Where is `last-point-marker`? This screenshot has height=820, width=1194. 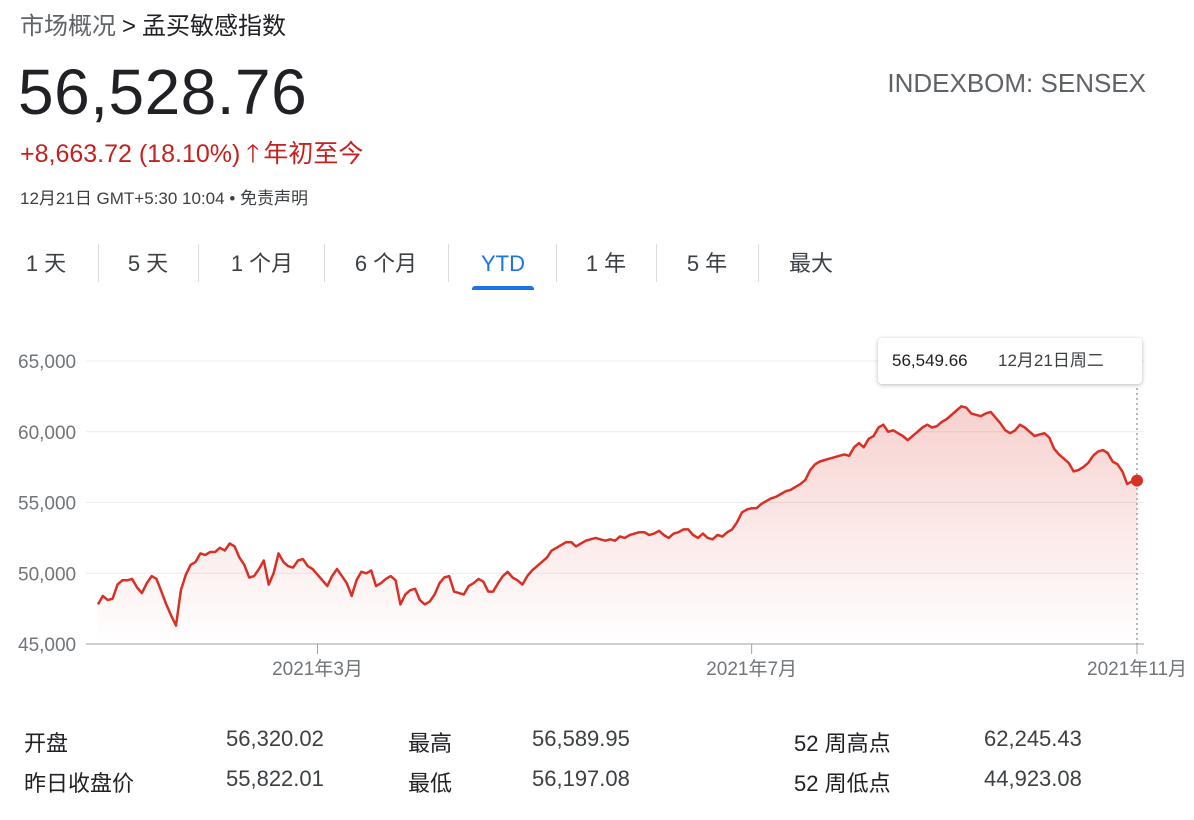 last-point-marker is located at coordinates (1137, 480).